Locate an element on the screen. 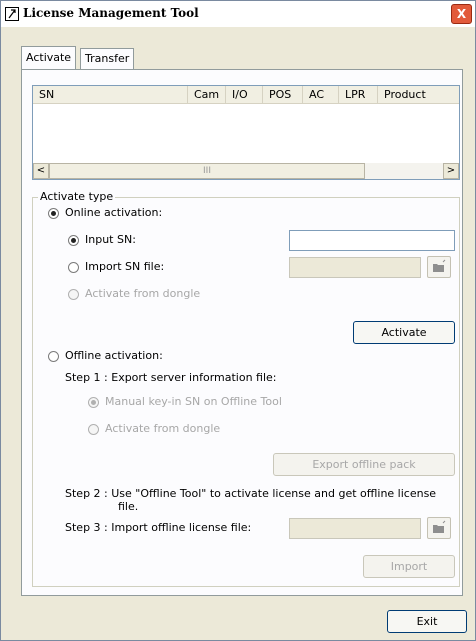  input-sn-radio is located at coordinates (73, 240).